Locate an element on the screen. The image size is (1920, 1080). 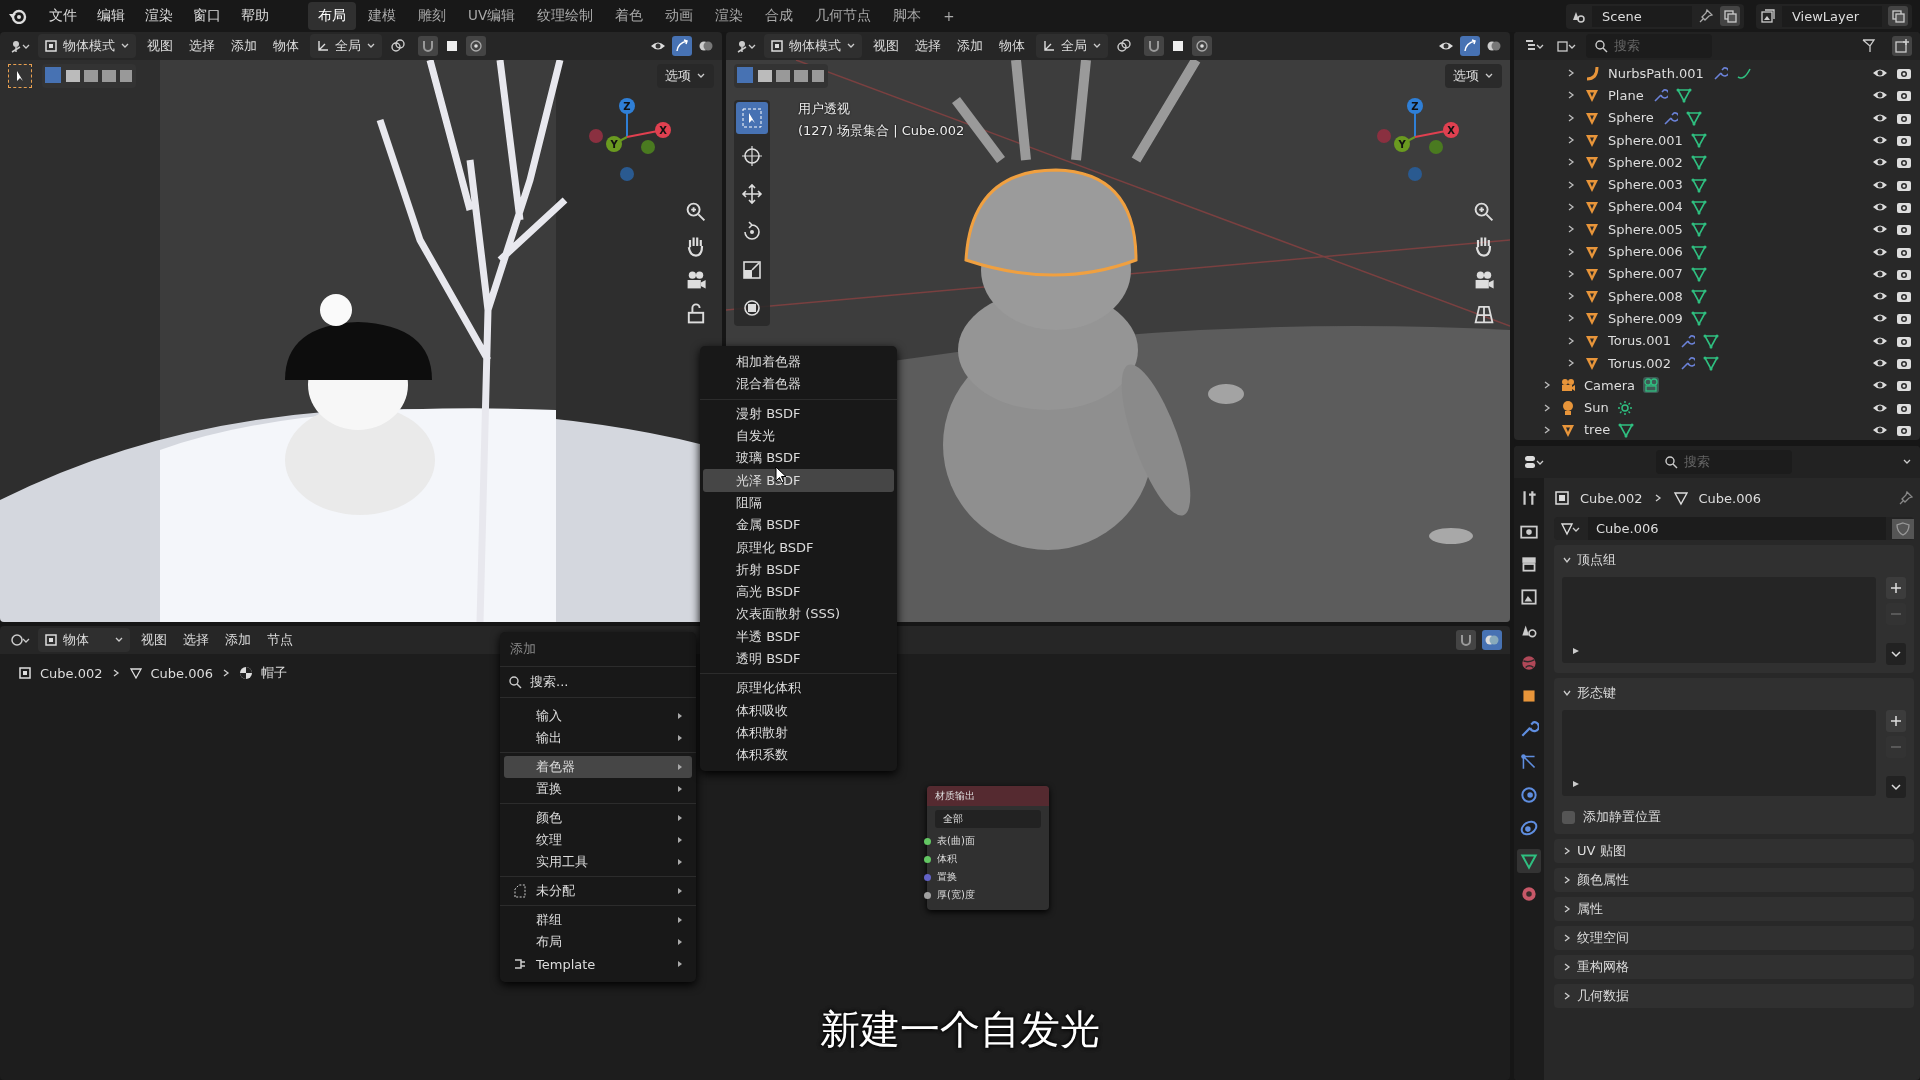
menu-item: 节点 is located at coordinates (280, 640).